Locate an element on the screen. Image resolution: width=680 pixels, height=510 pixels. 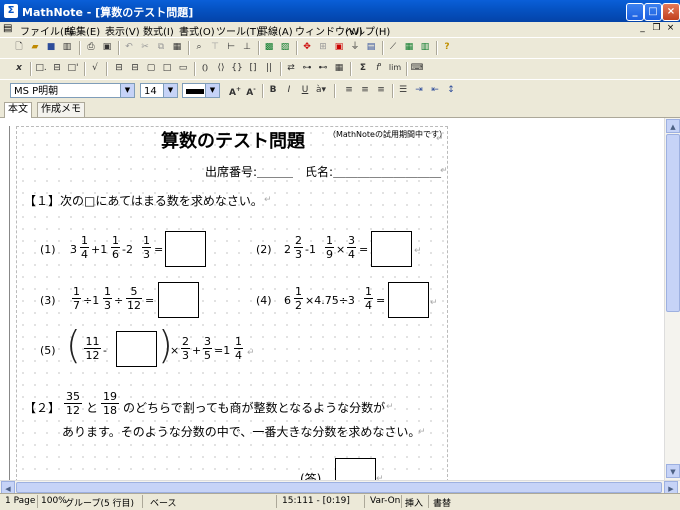
emphasis-icon: à▾ is located at coordinates (321, 90).